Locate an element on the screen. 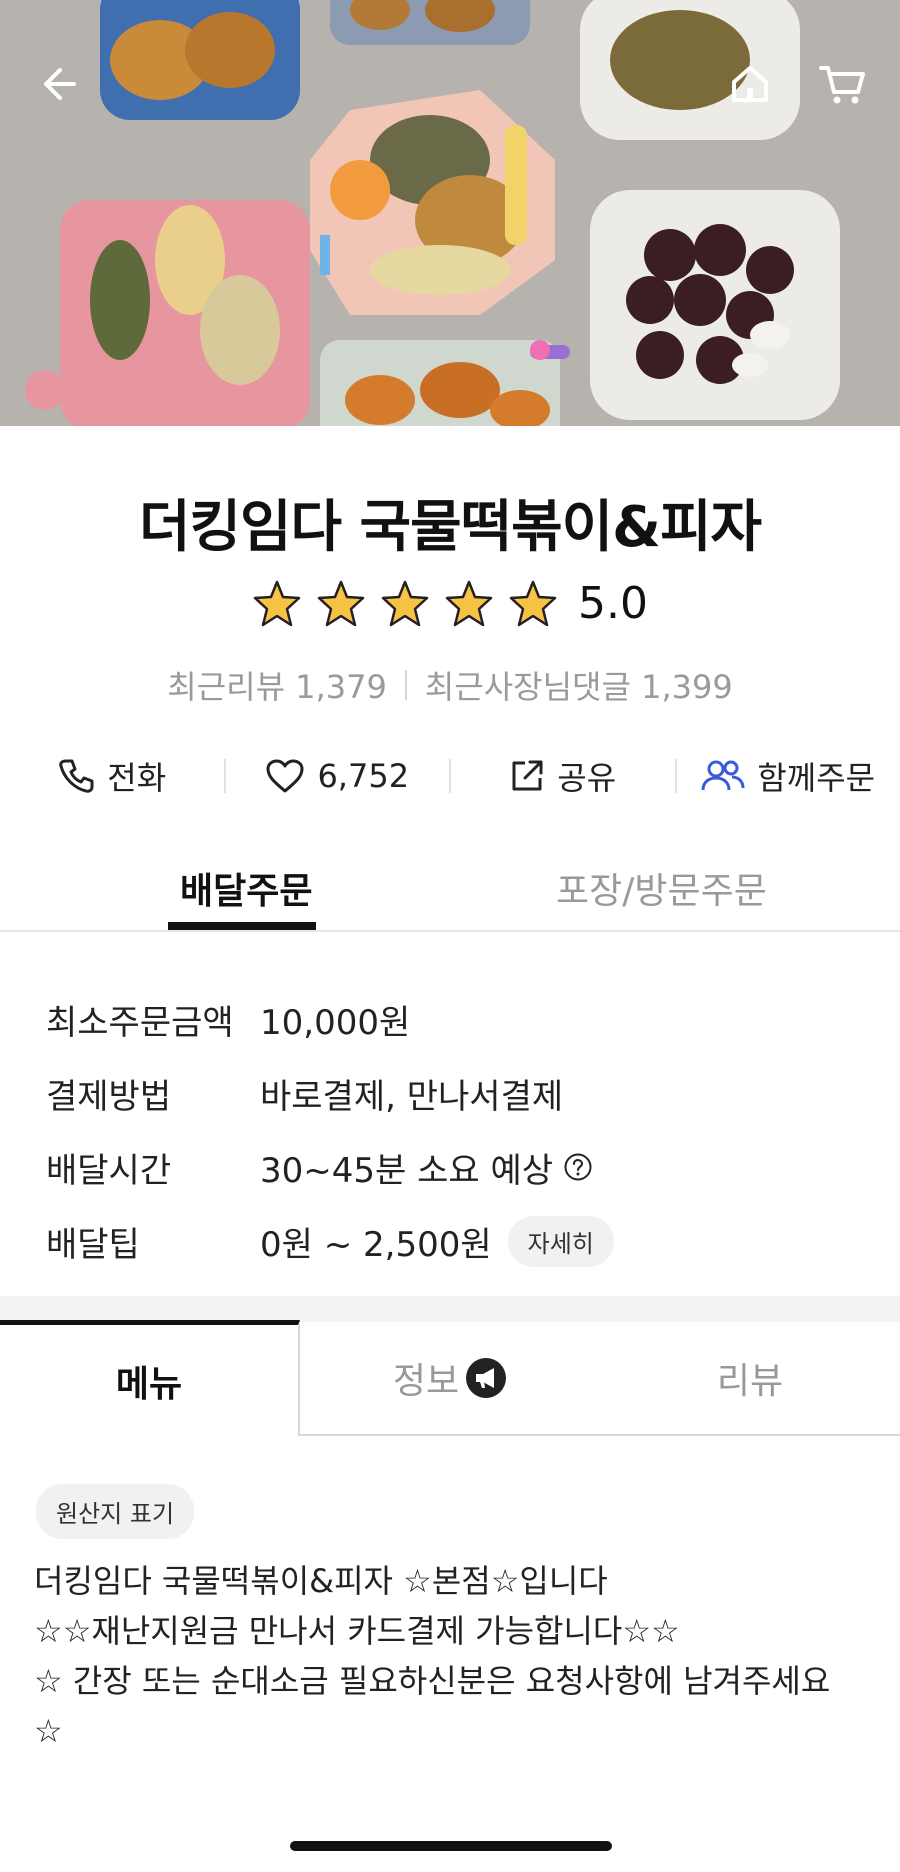 This screenshot has width=900, height=1872. back-button is located at coordinates (58, 84).